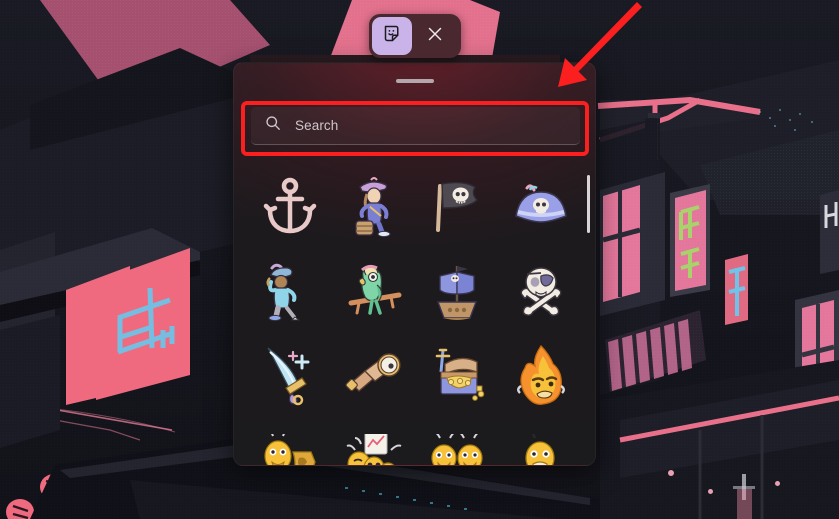 The height and width of the screenshot is (519, 839). I want to click on sticker-tab, so click(392, 36).